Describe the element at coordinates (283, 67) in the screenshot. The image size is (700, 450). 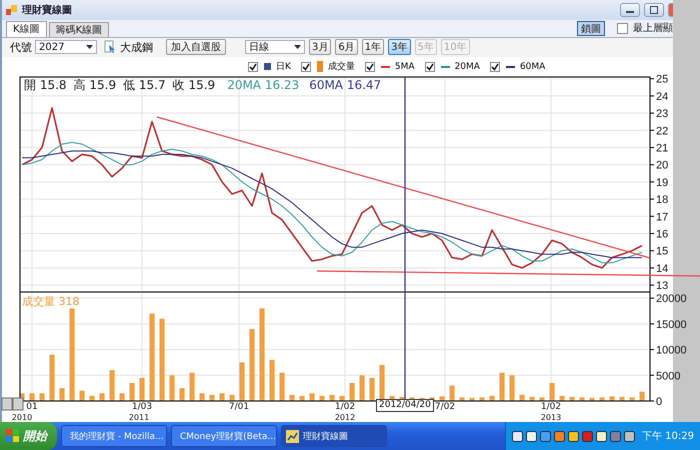
I see `legend-label: 日K` at that location.